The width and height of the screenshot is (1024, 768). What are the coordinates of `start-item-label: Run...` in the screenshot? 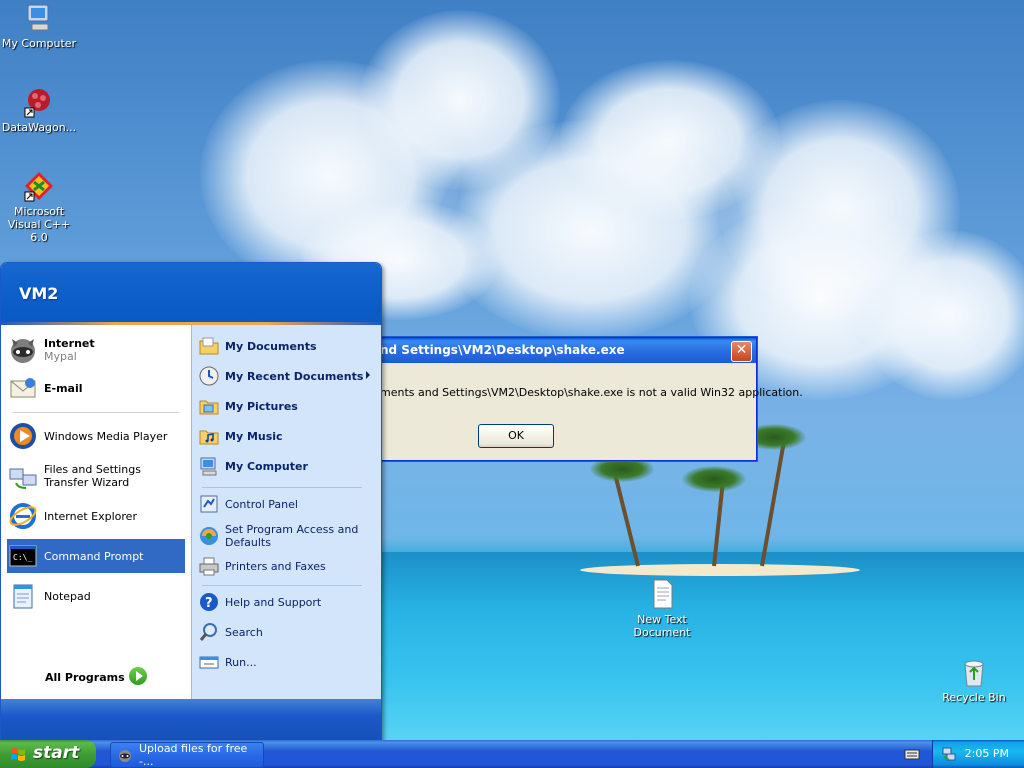 It's located at (241, 662).